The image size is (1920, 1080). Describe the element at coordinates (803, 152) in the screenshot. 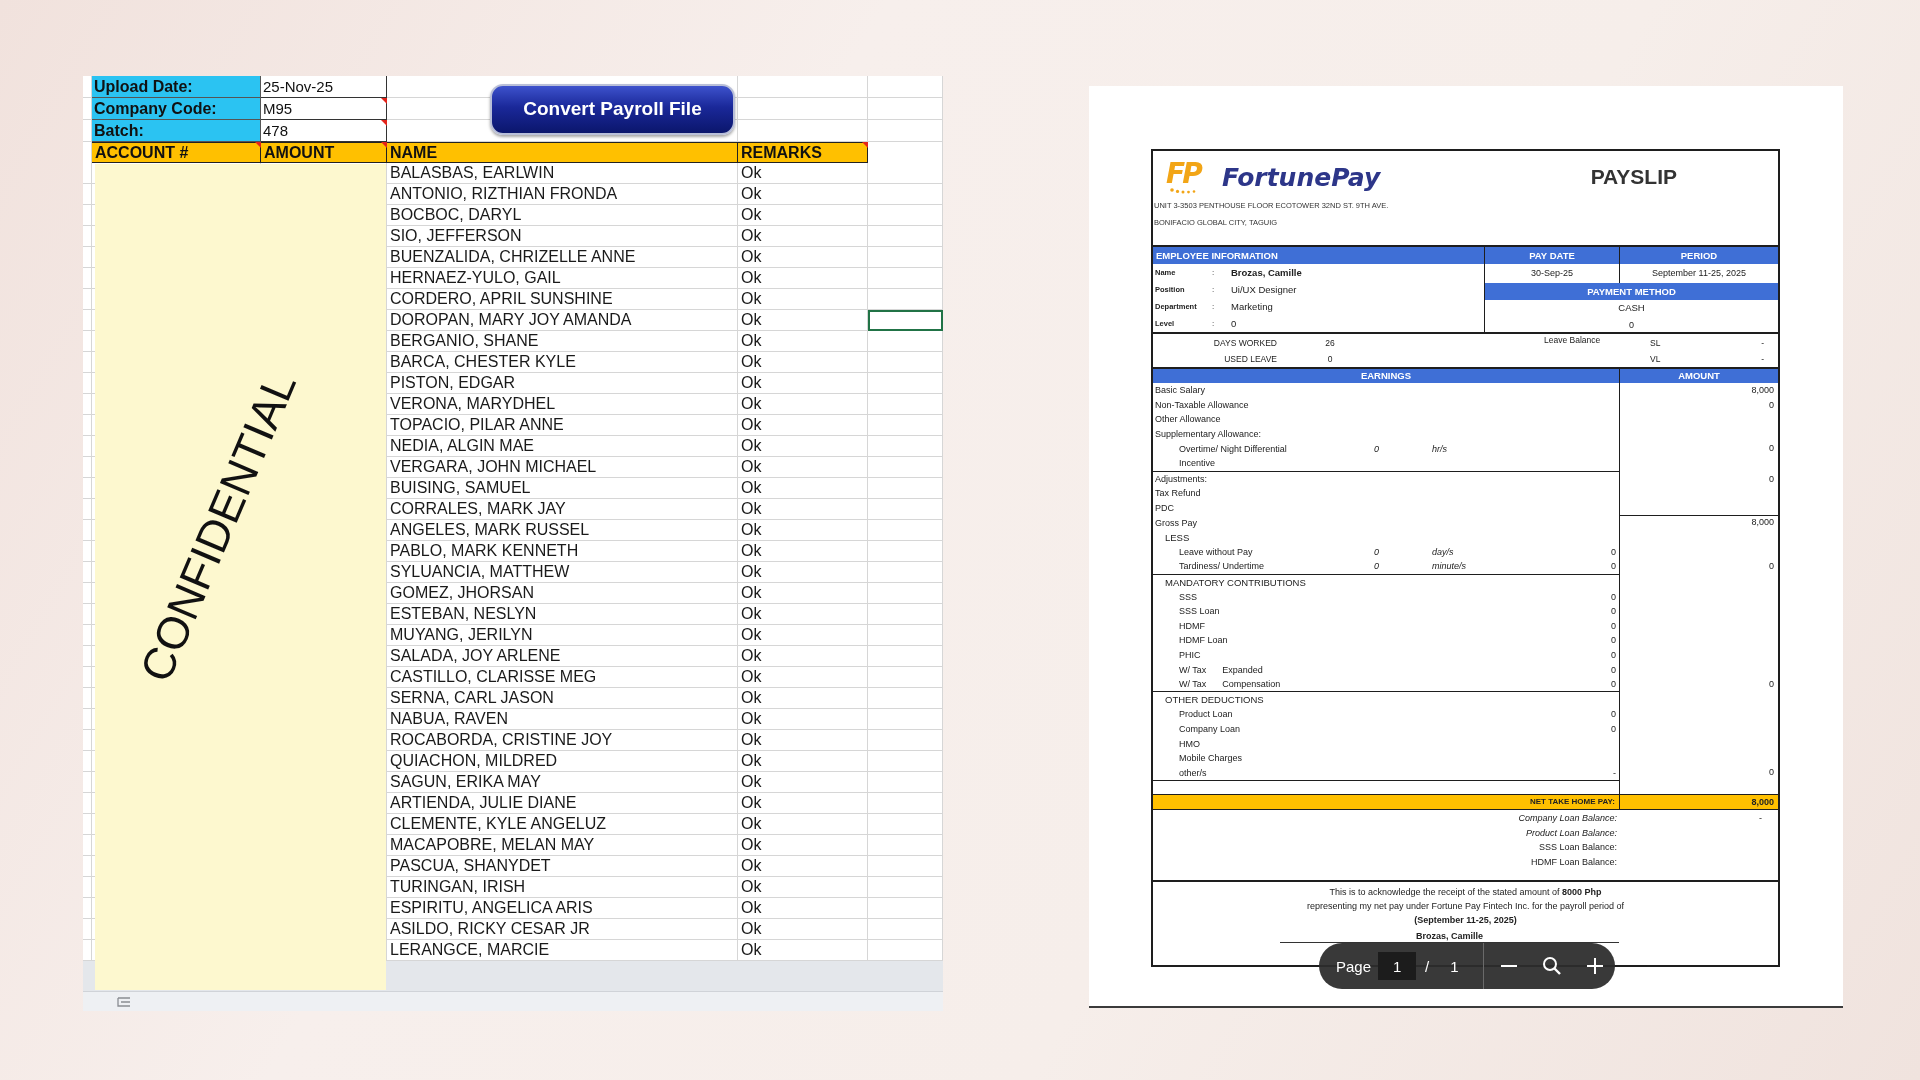

I see `column-header: REMARKS` at that location.